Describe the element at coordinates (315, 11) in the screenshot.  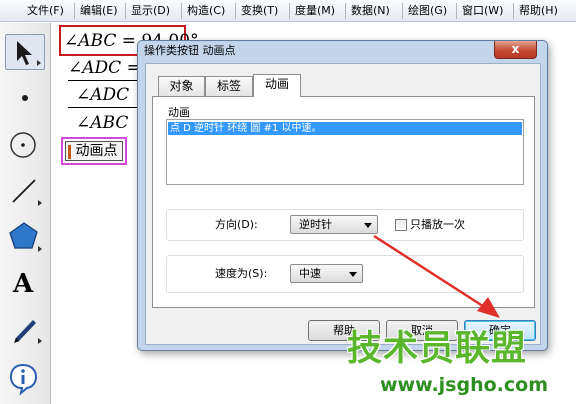
I see `menu-measure: 度量(M)` at that location.